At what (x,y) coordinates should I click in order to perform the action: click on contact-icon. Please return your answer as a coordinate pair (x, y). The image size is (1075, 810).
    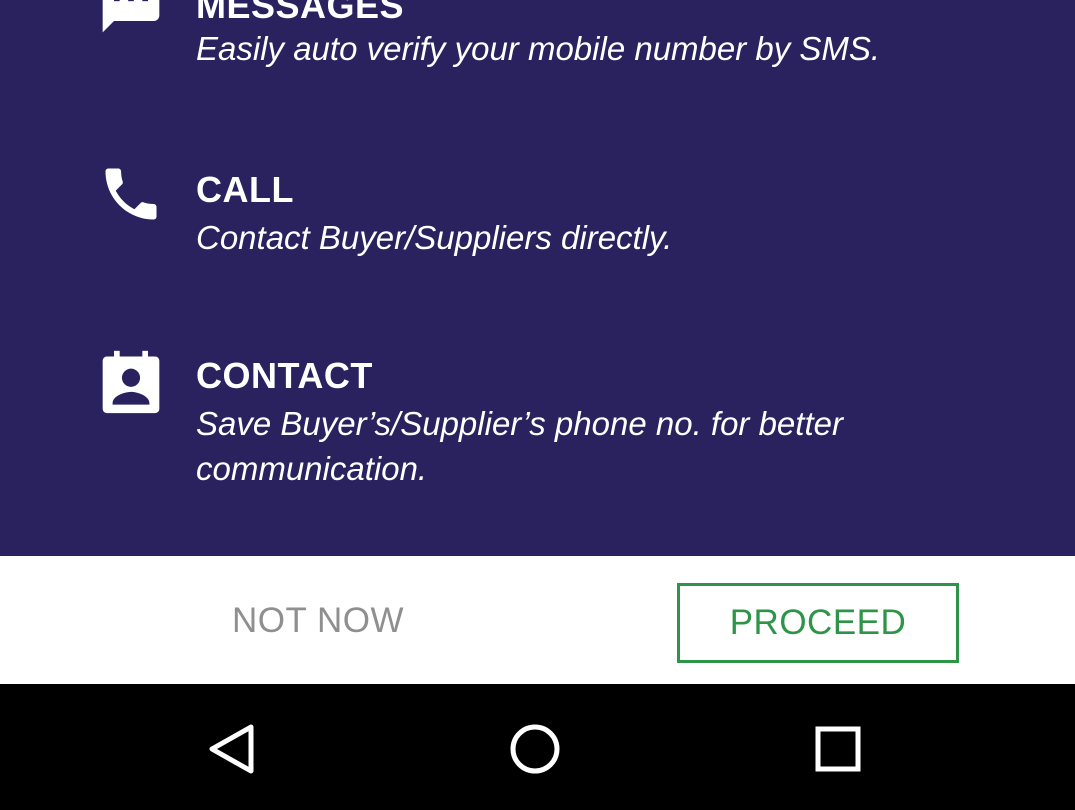
    Looking at the image, I should click on (131, 382).